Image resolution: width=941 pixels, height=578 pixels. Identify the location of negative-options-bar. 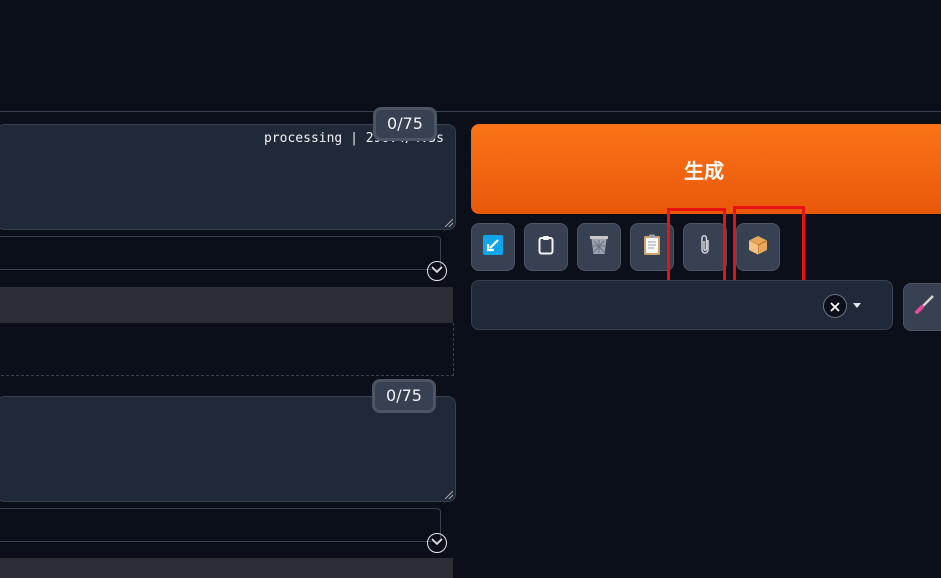
(226, 568).